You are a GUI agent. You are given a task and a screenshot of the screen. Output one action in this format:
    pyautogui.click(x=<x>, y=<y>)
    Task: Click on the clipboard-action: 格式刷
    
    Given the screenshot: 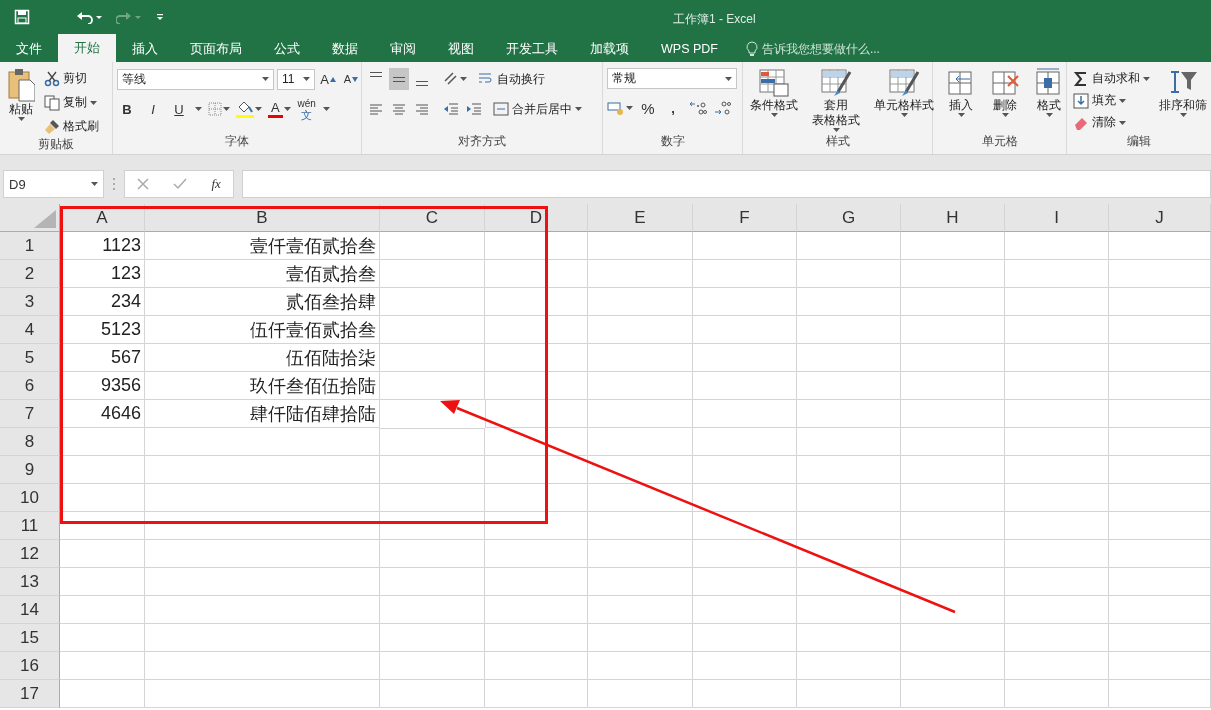 What is the action you would take?
    pyautogui.click(x=71, y=126)
    